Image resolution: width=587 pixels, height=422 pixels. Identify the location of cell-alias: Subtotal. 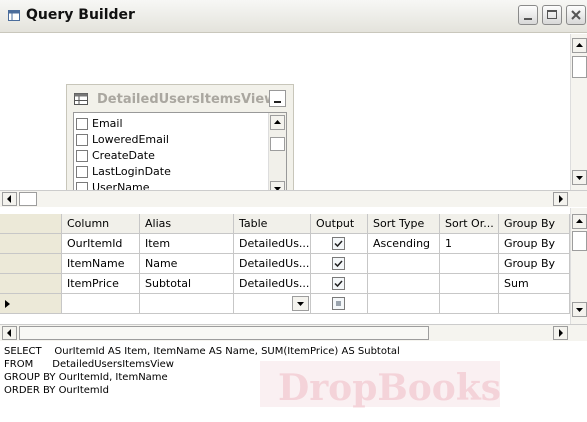
(187, 284).